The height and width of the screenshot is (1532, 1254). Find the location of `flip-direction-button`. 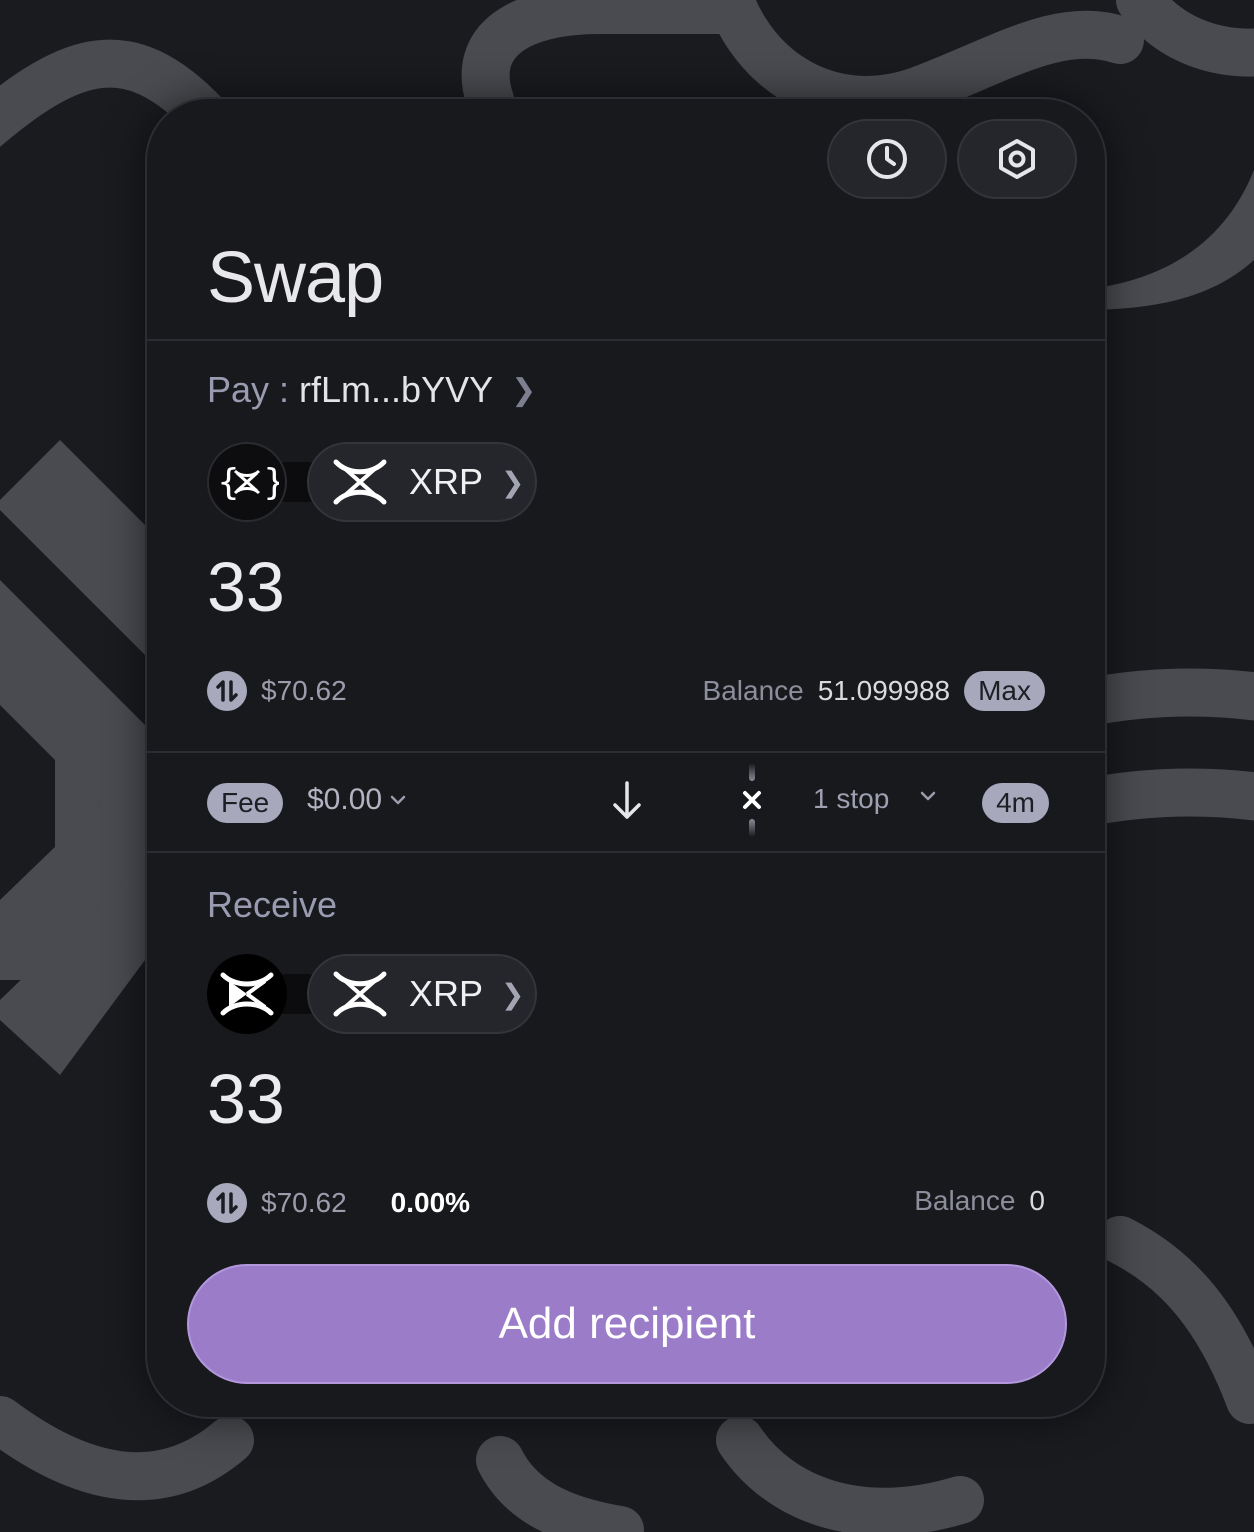

flip-direction-button is located at coordinates (627, 803).